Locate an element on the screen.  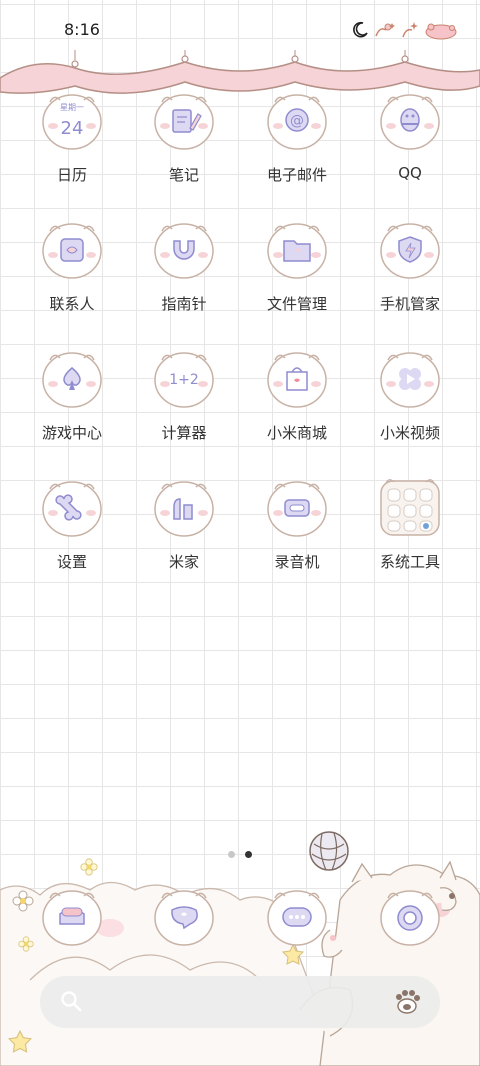
app-label: 米家 is located at coordinates (183, 562).